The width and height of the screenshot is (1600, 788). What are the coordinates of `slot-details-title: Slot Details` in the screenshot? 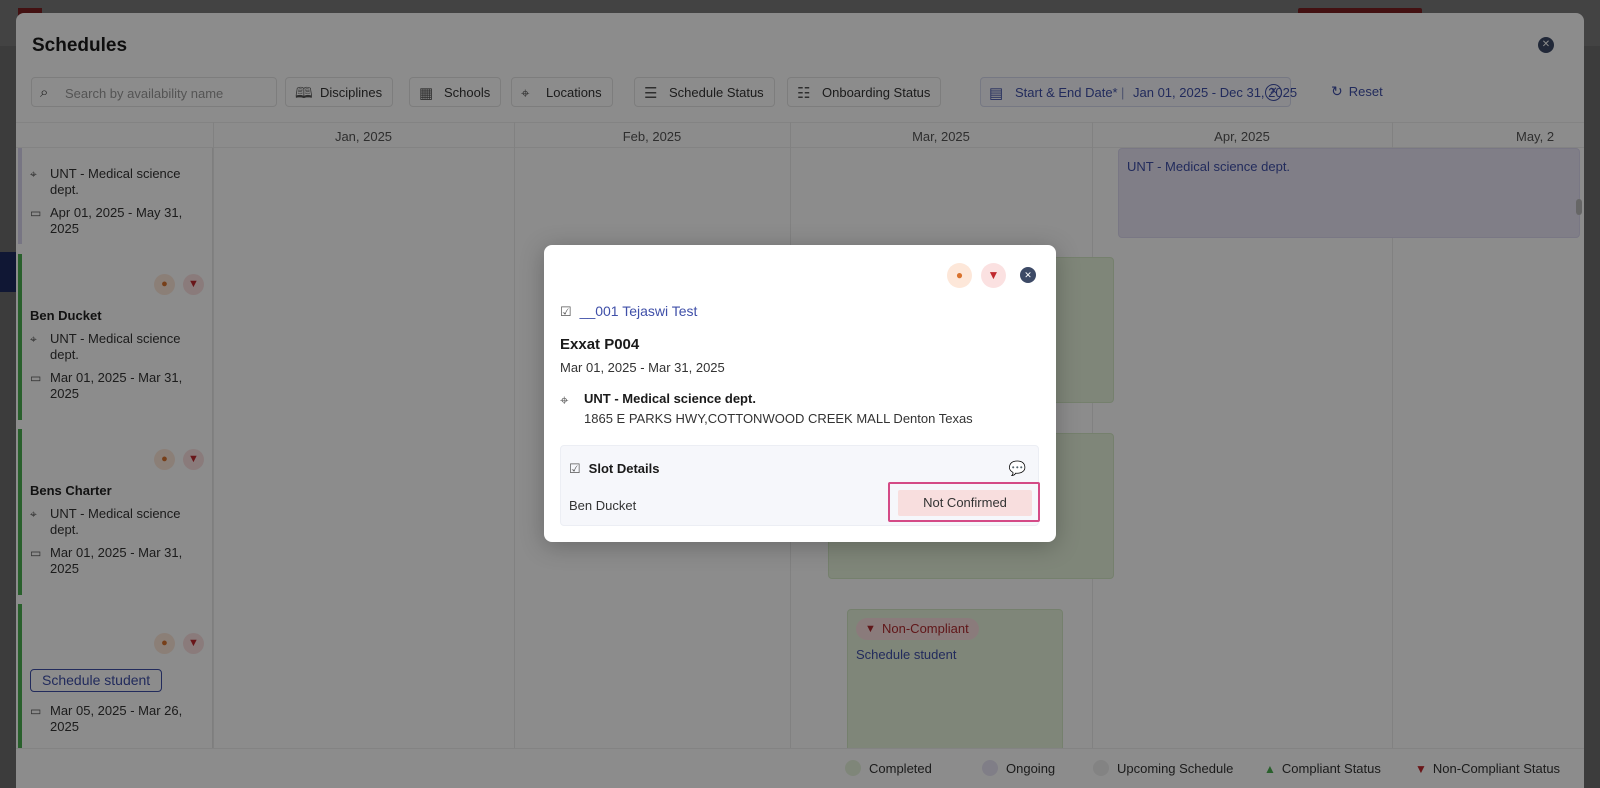 It's located at (624, 468).